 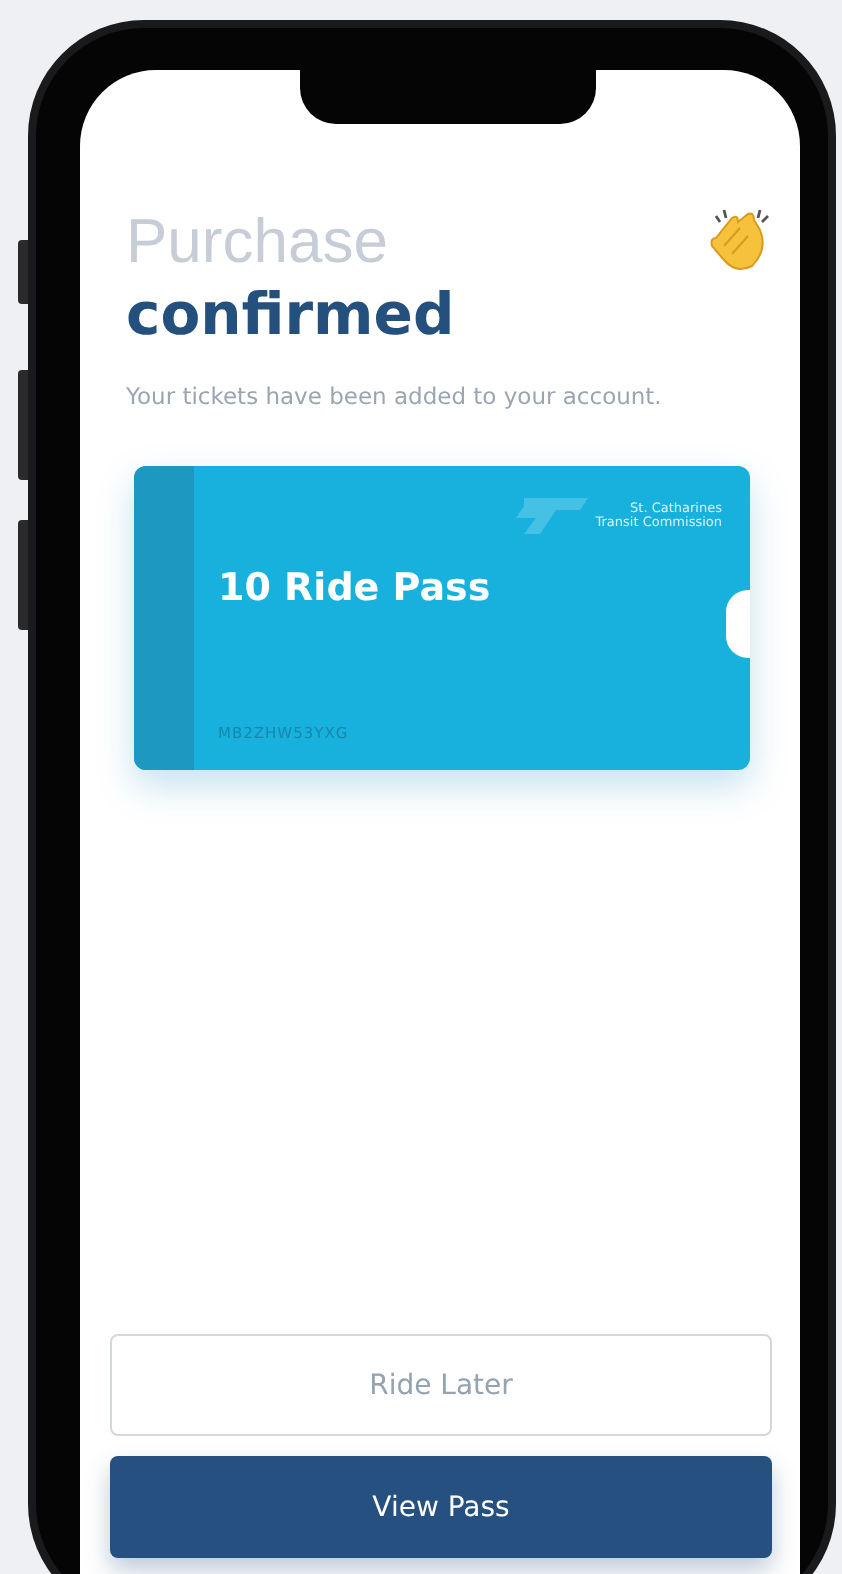 I want to click on heading-bold: confirmed, so click(x=290, y=314).